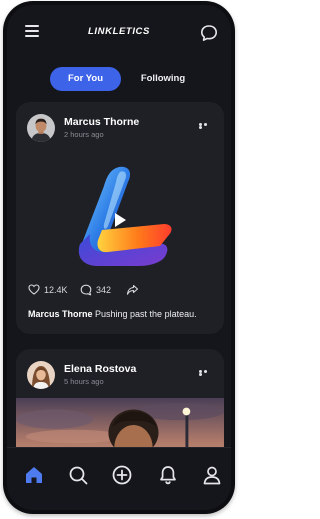 This screenshot has height=519, width=320. Describe the element at coordinates (100, 369) in the screenshot. I see `post-author: Elena Rostova` at that location.